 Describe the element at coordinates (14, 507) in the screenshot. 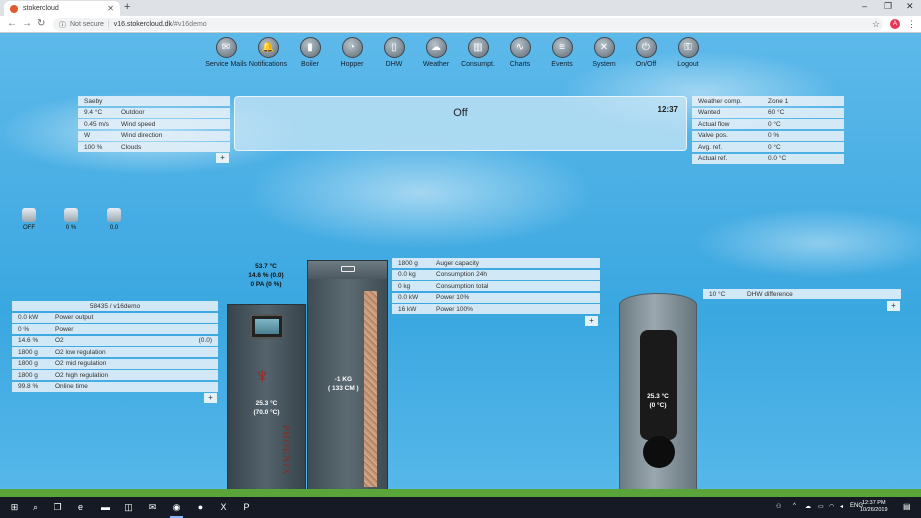

I see `start-icon: ⊞` at that location.